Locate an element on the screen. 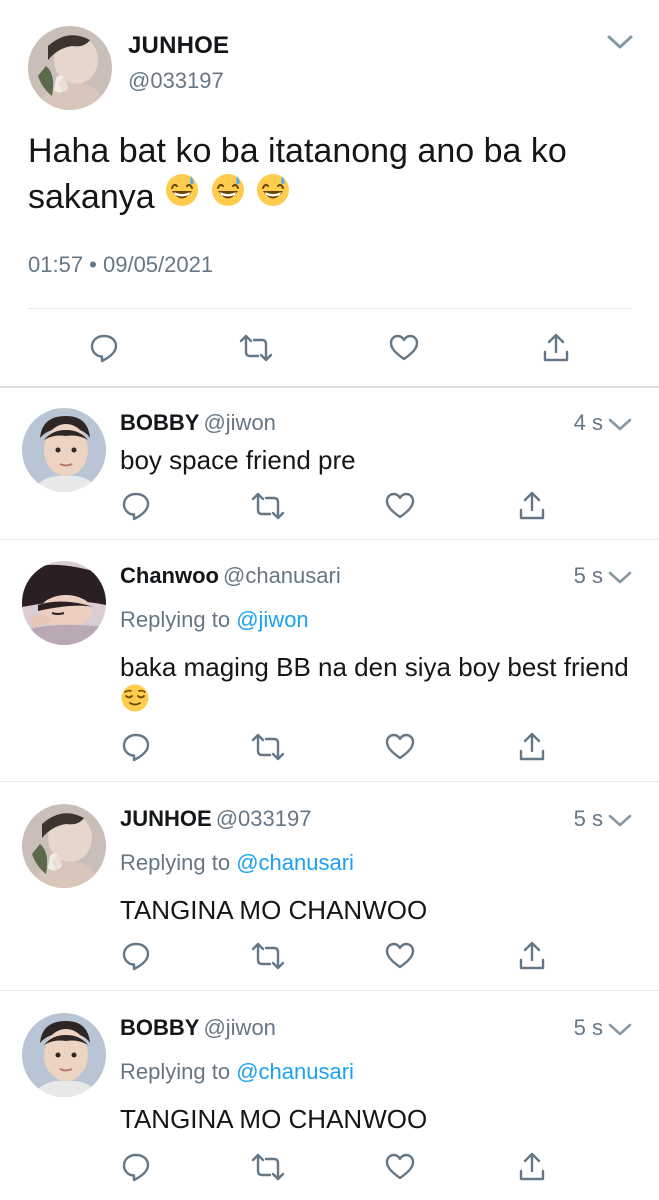 Image resolution: width=659 pixels, height=1200 pixels. reply-tweet: BOBBY @jiwon 4 s boy space friend pre is located at coordinates (329, 464).